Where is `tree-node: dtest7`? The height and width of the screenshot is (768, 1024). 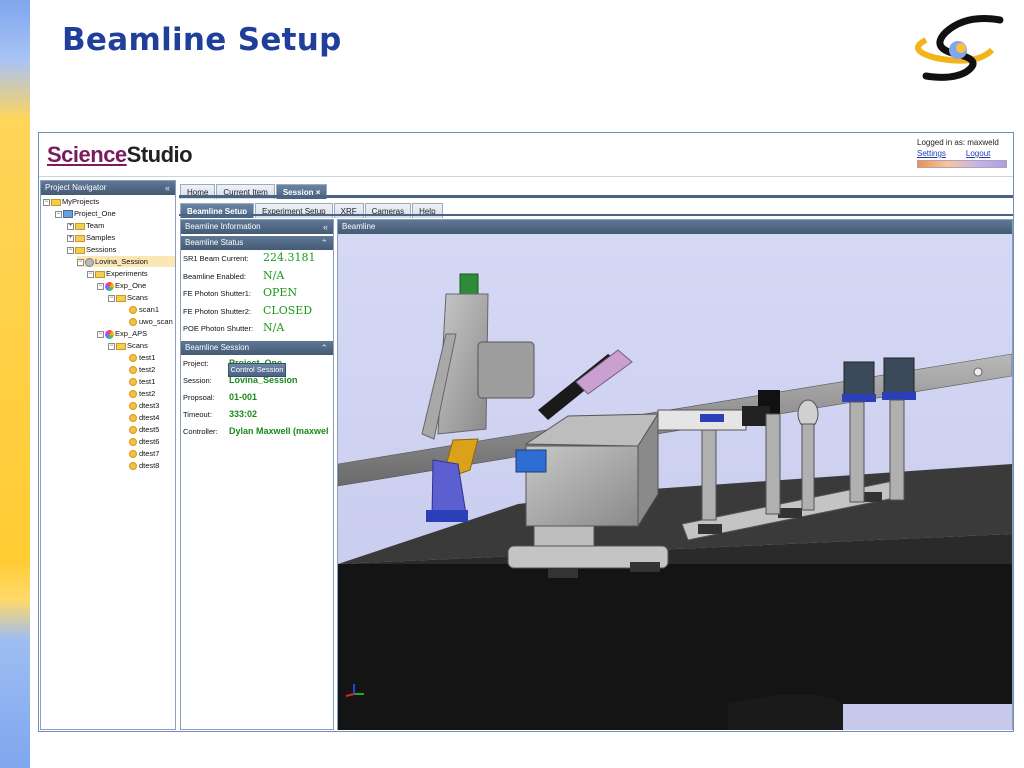 tree-node: dtest7 is located at coordinates (144, 453).